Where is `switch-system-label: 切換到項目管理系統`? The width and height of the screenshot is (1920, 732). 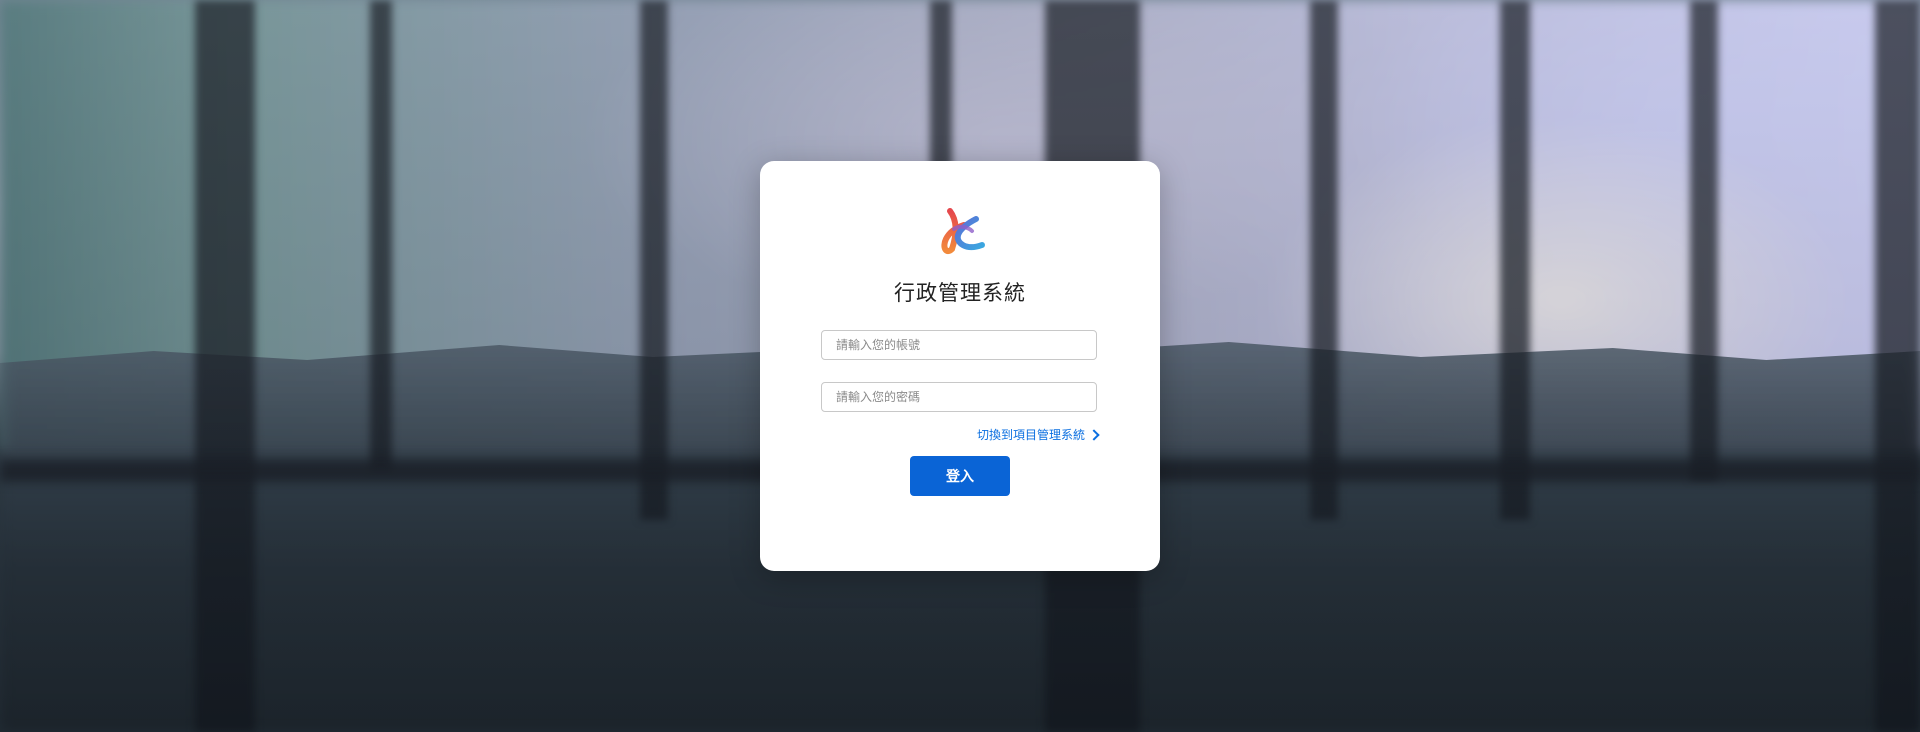 switch-system-label: 切換到項目管理系統 is located at coordinates (1030, 435).